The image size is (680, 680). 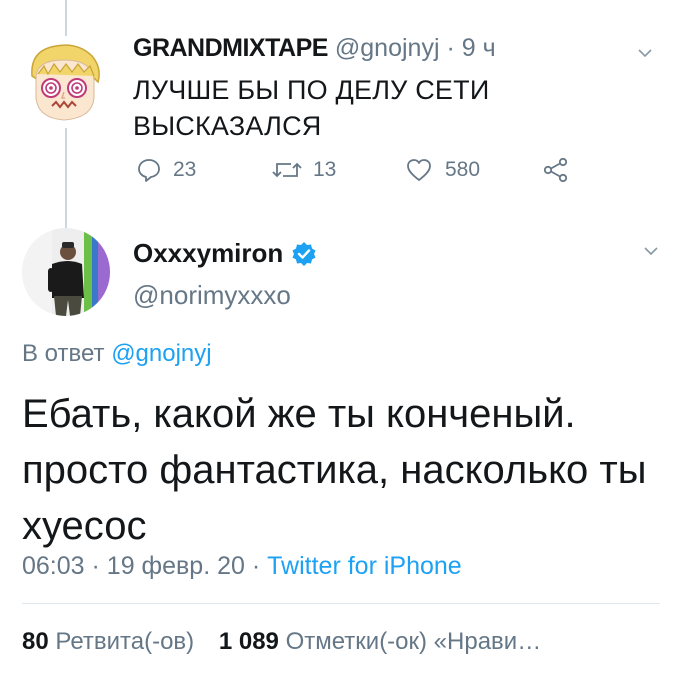 I want to click on tweet2-source-link: Twitter for iPhone, so click(x=364, y=566).